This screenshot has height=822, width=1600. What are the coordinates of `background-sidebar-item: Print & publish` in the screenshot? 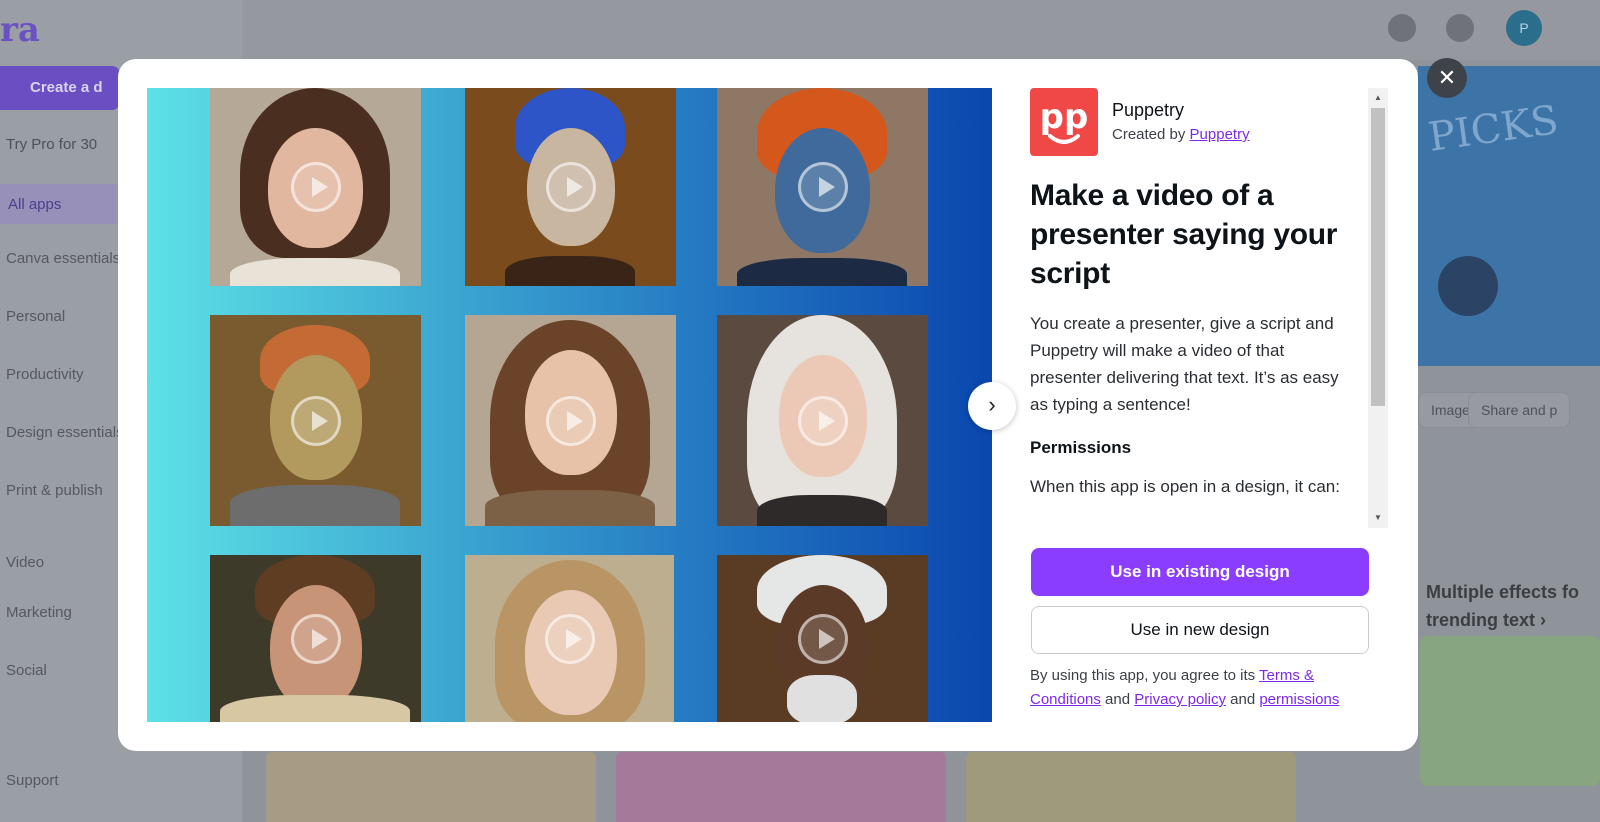 It's located at (54, 490).